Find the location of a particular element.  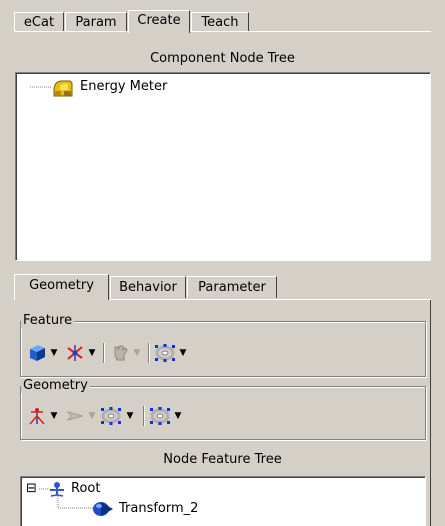

box-feature-button is located at coordinates (37, 353).